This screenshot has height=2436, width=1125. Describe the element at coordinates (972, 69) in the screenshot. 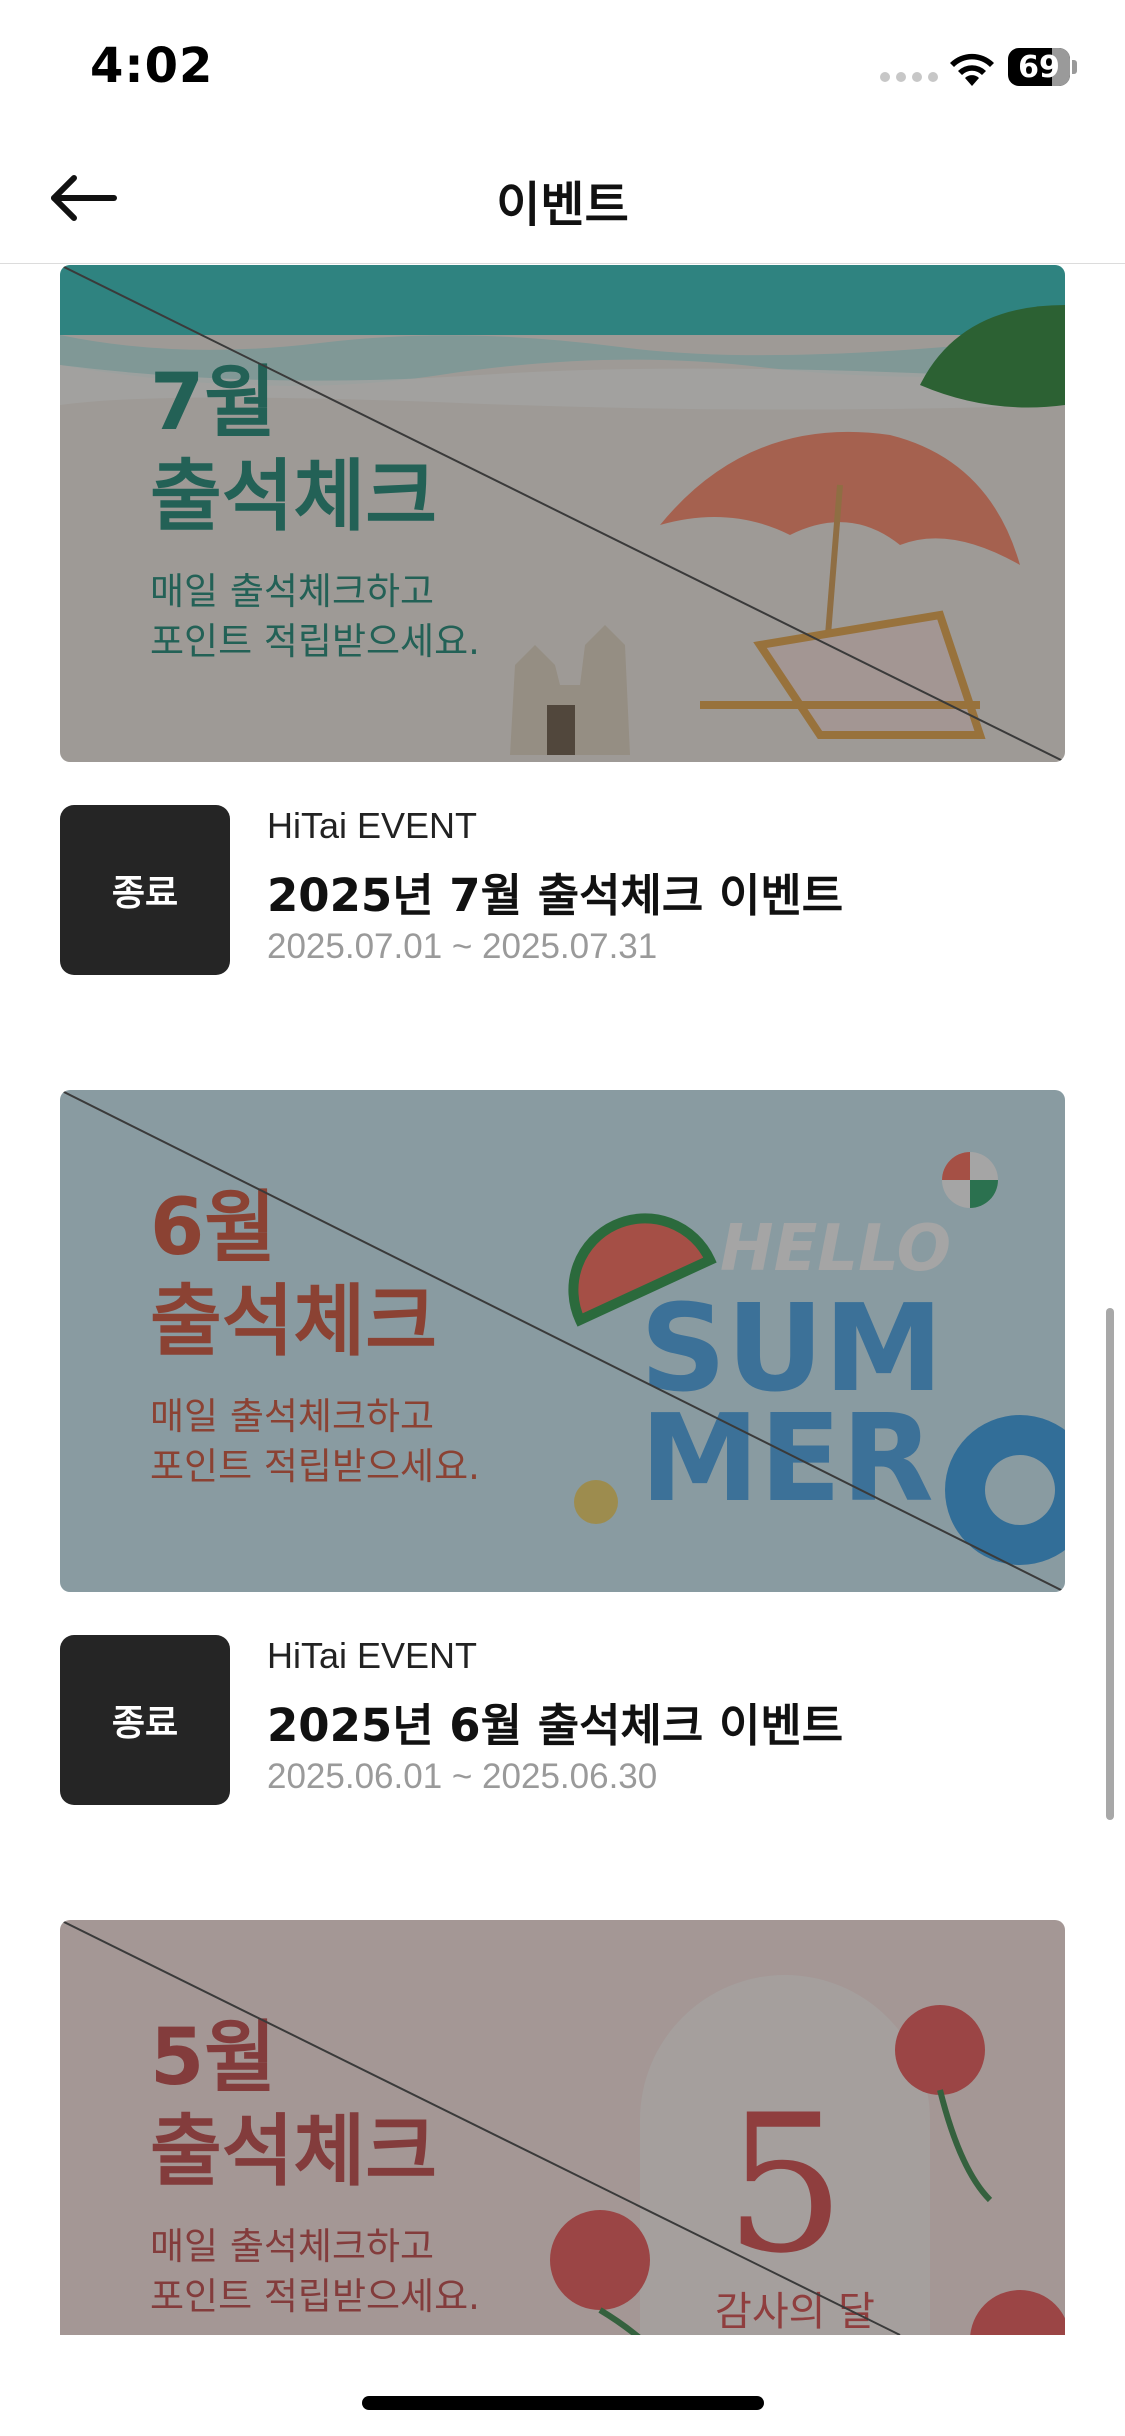

I see `wifi-icon` at that location.